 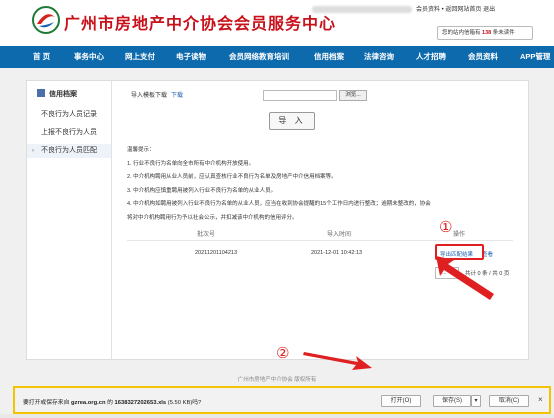 I want to click on open-button: 打开(O), so click(x=401, y=401).